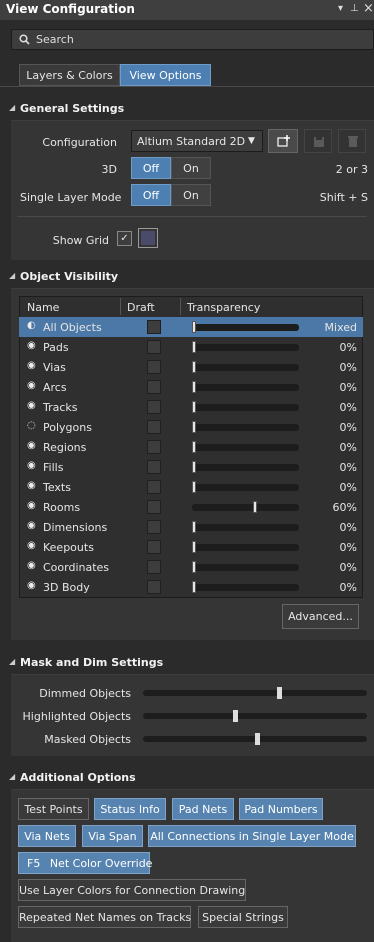  Describe the element at coordinates (191, 407) in the screenshot. I see `table-row: ◉ Tracks 0%` at that location.